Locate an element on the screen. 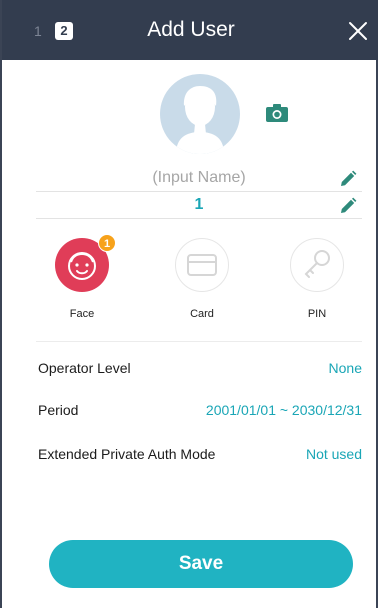 The height and width of the screenshot is (608, 378). pin-label: PIN is located at coordinates (317, 314).